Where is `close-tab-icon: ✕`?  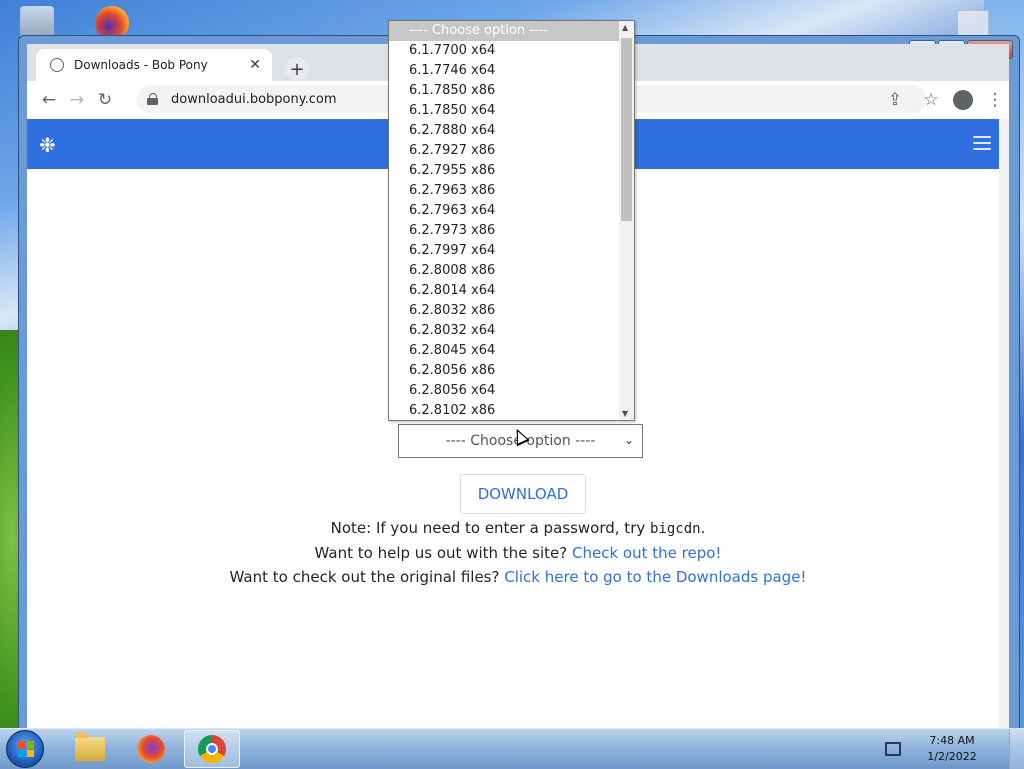 close-tab-icon: ✕ is located at coordinates (255, 65).